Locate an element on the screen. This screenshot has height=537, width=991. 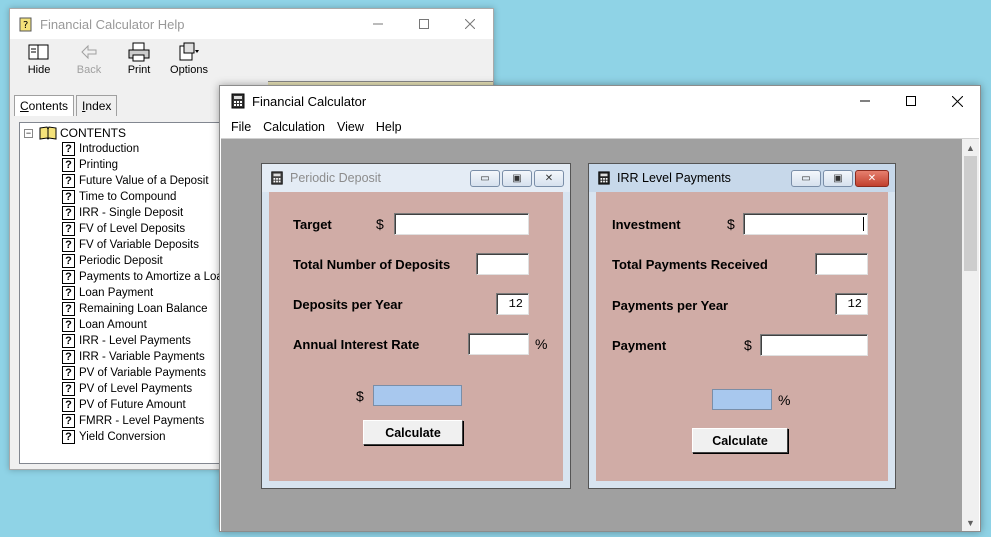
periodic-deposit-titlebar: Periodic Deposit ▭ ▣ ✕ is located at coordinates (416, 178).